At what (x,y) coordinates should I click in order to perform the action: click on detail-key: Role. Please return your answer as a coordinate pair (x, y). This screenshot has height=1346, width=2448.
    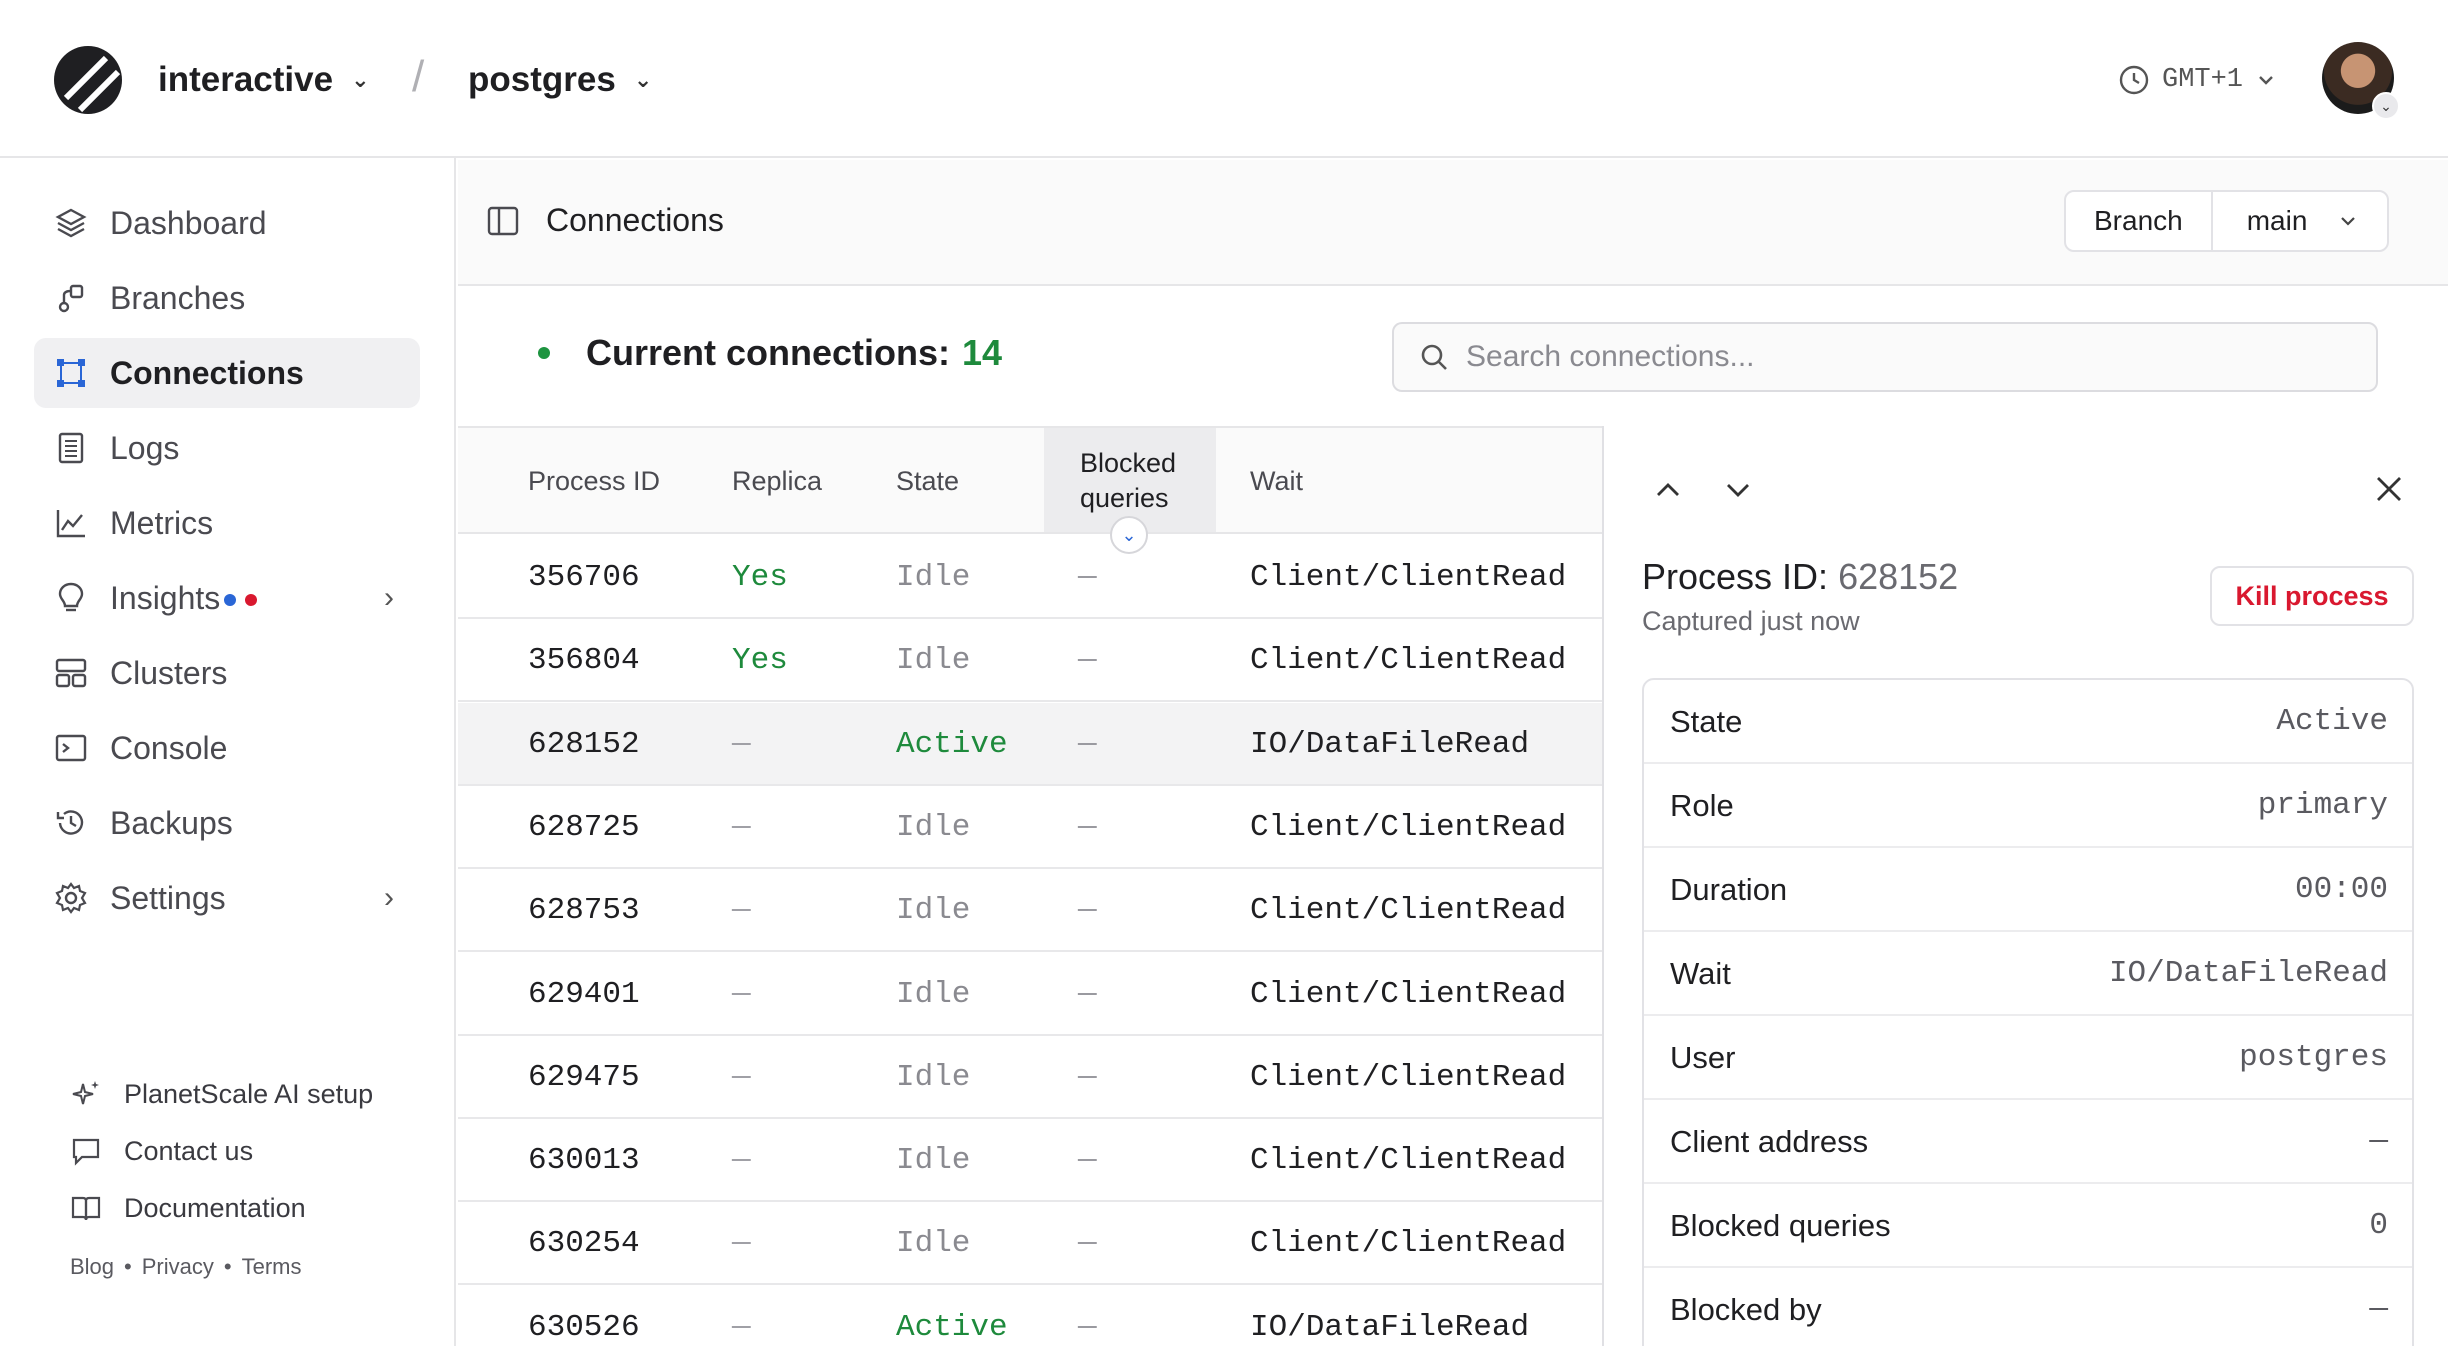
    Looking at the image, I should click on (1702, 805).